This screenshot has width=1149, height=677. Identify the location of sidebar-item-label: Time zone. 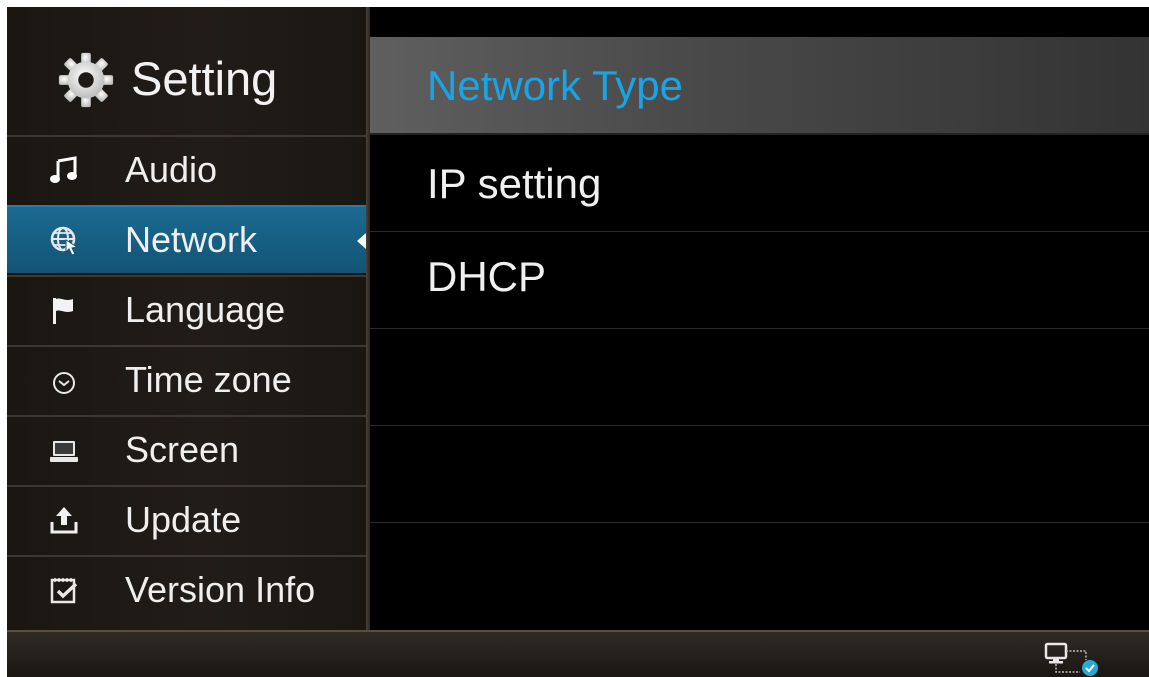
(208, 379).